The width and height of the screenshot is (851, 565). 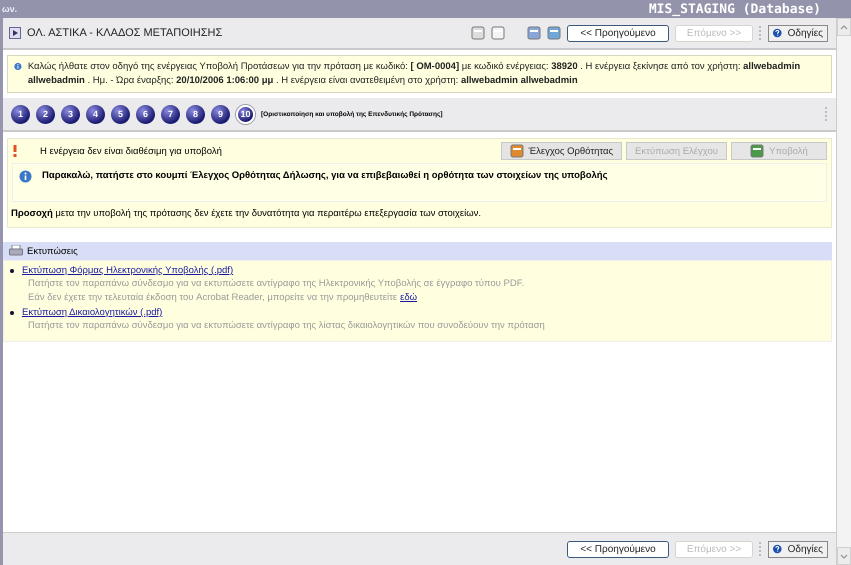 What do you see at coordinates (120, 114) in the screenshot?
I see `step-button: 5` at bounding box center [120, 114].